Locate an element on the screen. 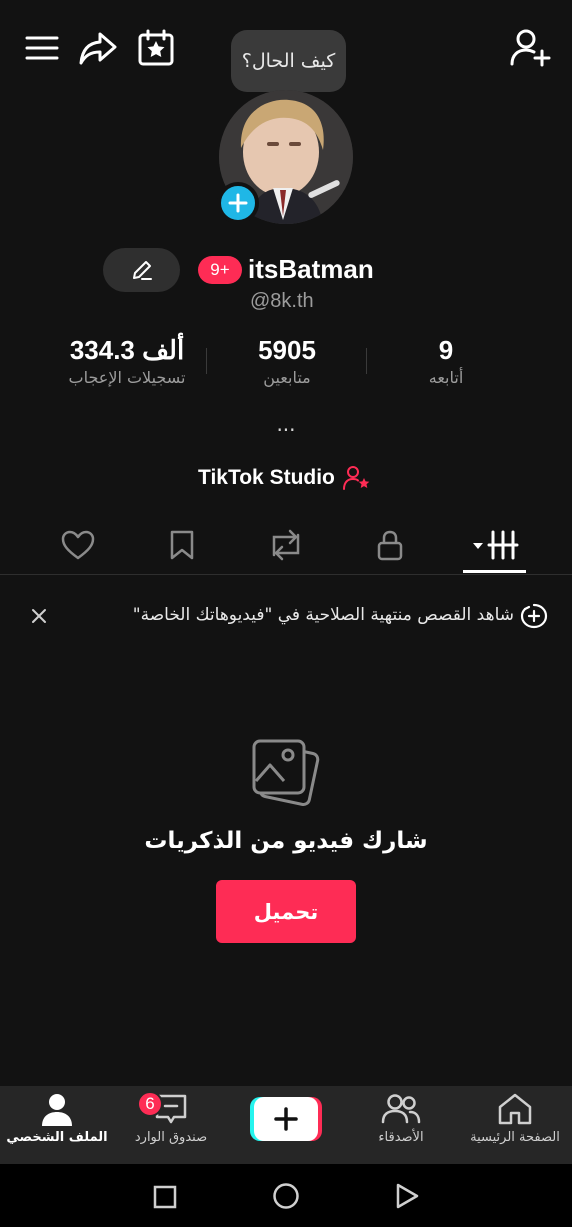 This screenshot has height=1227, width=572. nav-profile-label: الملف الشخصي is located at coordinates (57, 1137).